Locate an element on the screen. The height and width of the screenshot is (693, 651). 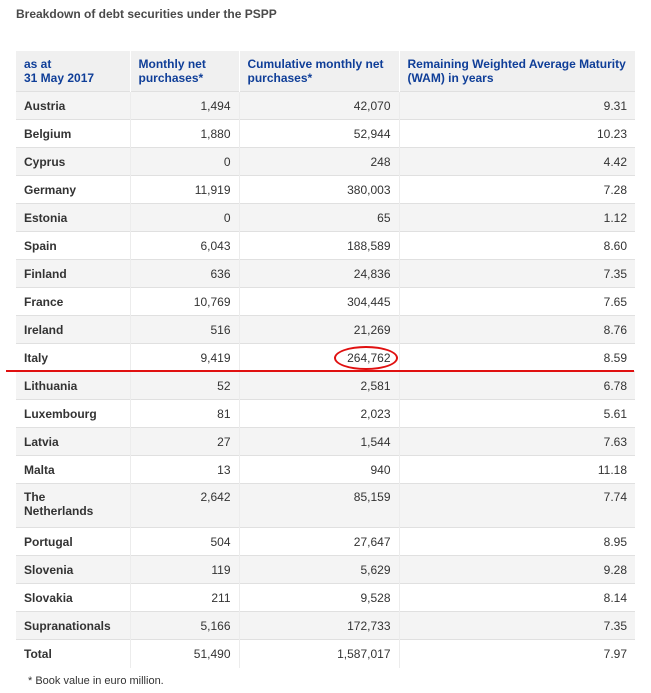
country-cell: The Netherlands is located at coordinates (73, 505).